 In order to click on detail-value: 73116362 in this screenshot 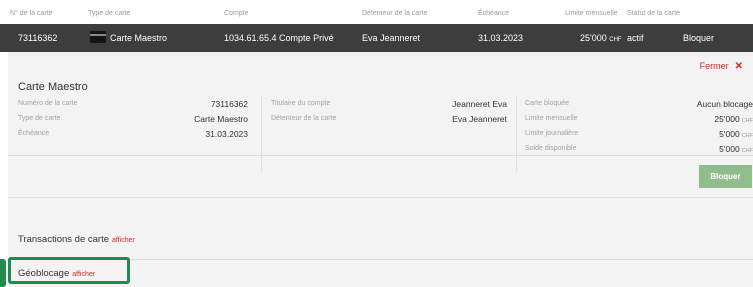, I will do `click(229, 104)`.